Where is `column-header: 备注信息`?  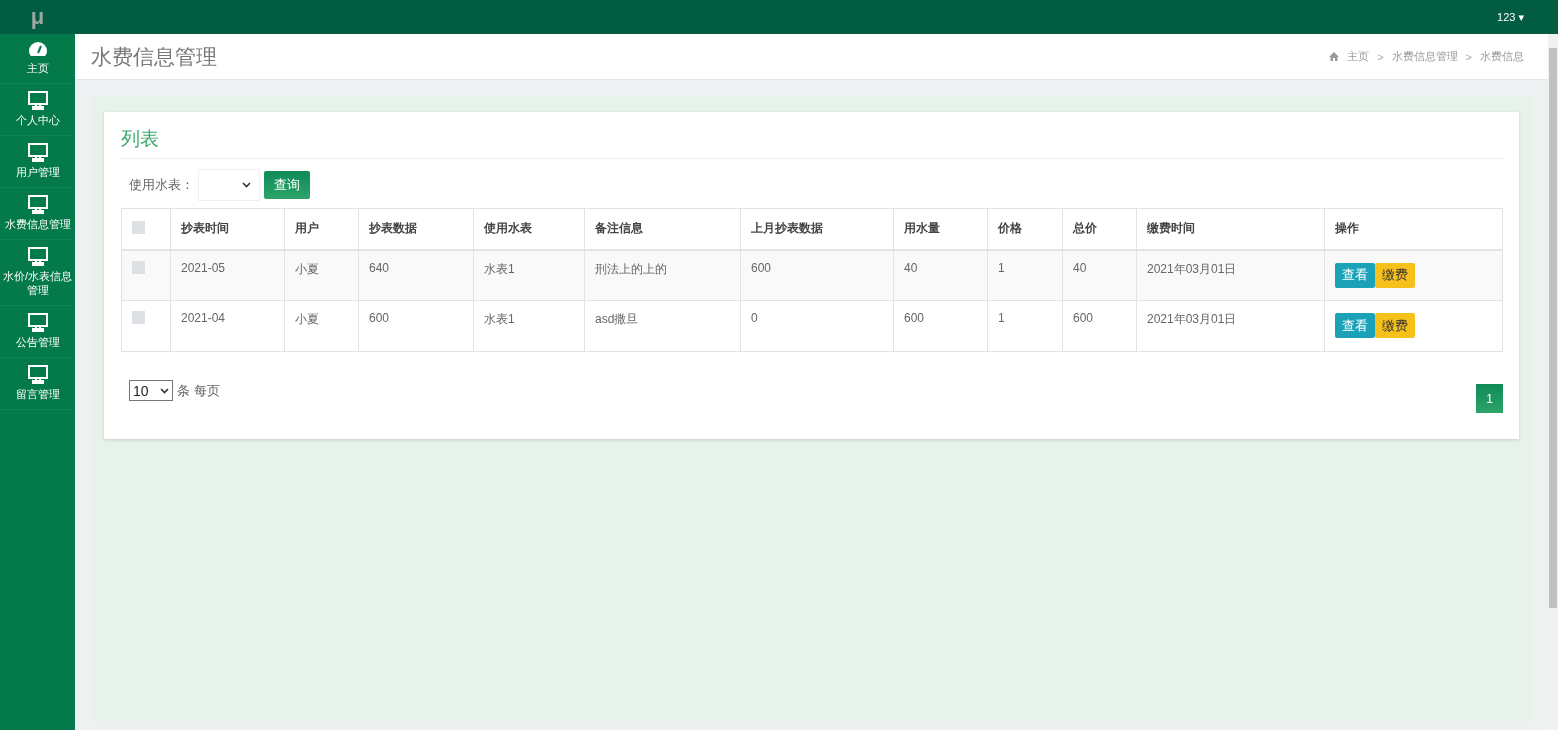 column-header: 备注信息 is located at coordinates (662, 229).